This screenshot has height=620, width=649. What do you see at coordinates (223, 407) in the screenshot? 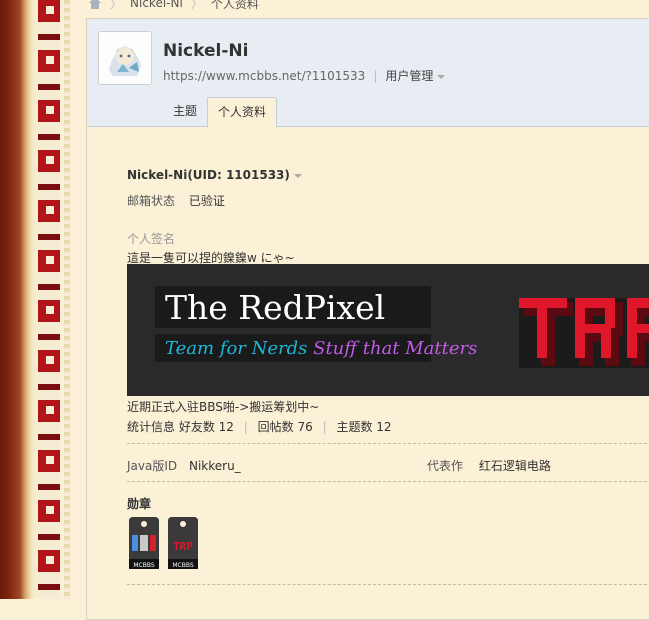
I see `profile-note: 近期正式入驻BBS啪->搬运筹划中~` at bounding box center [223, 407].